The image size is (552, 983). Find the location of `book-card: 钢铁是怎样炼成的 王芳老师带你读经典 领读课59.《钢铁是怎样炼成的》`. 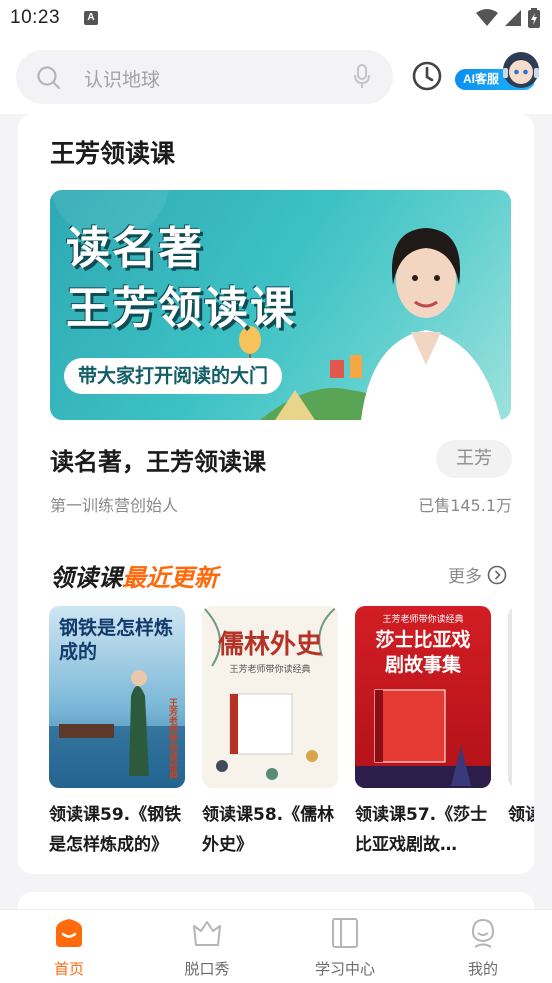

book-card: 钢铁是怎样炼成的 王芳老师带你读经典 领读课59.《钢铁是怎样炼成的》 is located at coordinates (117, 733).